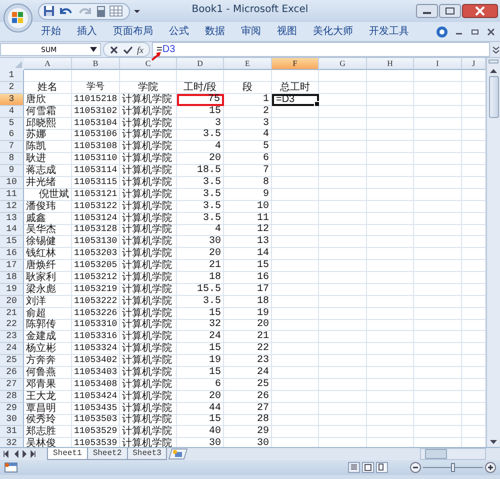  What do you see at coordinates (12, 100) in the screenshot?
I see `row-header: 3` at bounding box center [12, 100].